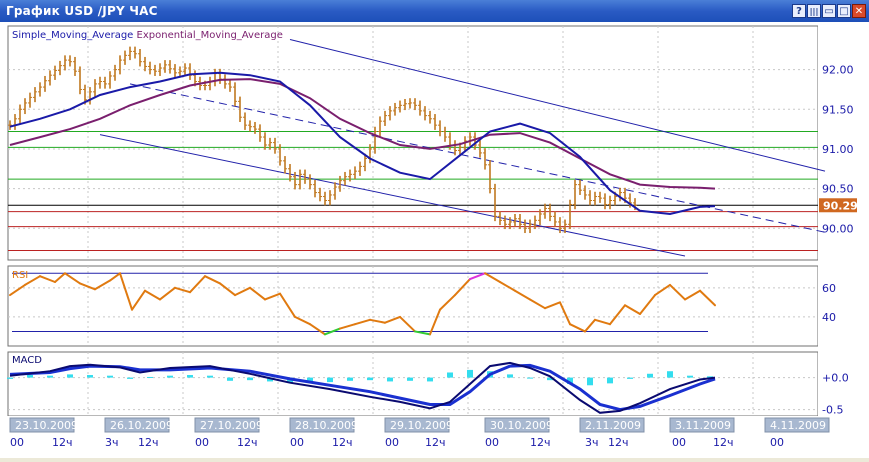  Describe the element at coordinates (799, 11) in the screenshot. I see `help-button: ?` at that location.